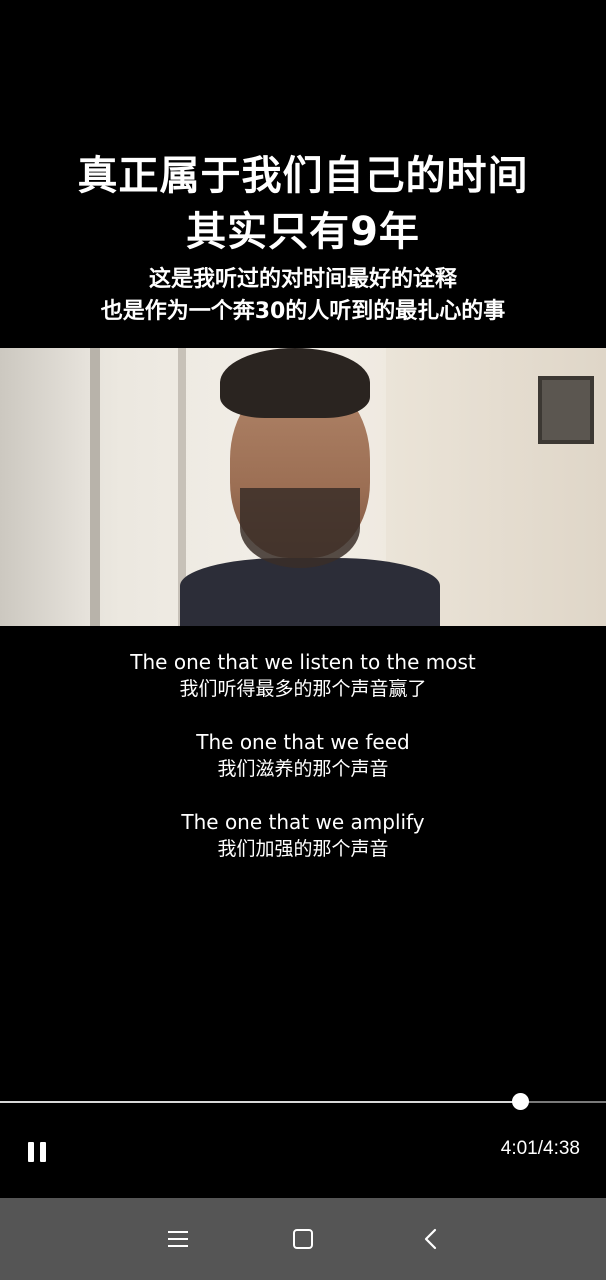 The image size is (606, 1280). I want to click on home-button, so click(303, 1239).